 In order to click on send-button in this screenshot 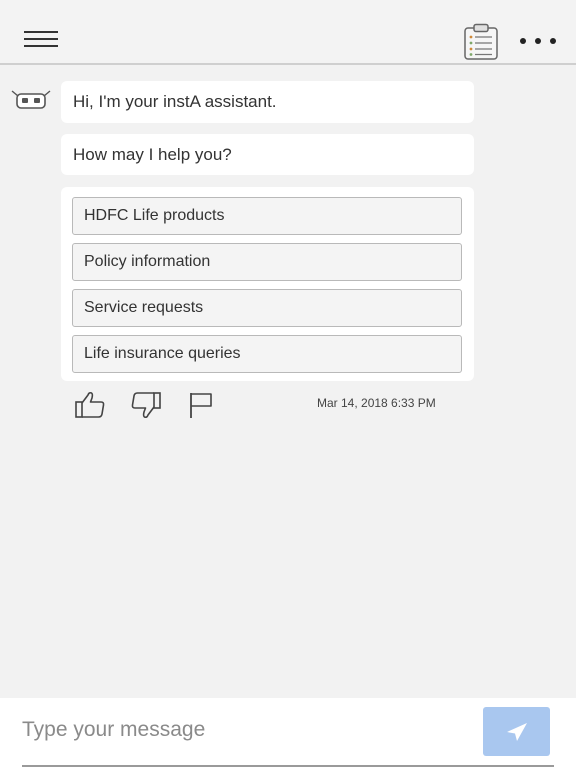, I will do `click(516, 731)`.